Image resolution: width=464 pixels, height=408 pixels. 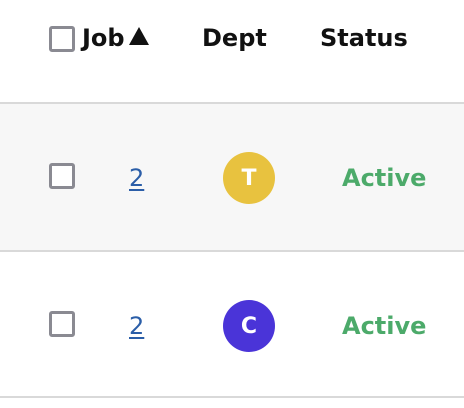 I want to click on column-header-job: Job, so click(x=115, y=38).